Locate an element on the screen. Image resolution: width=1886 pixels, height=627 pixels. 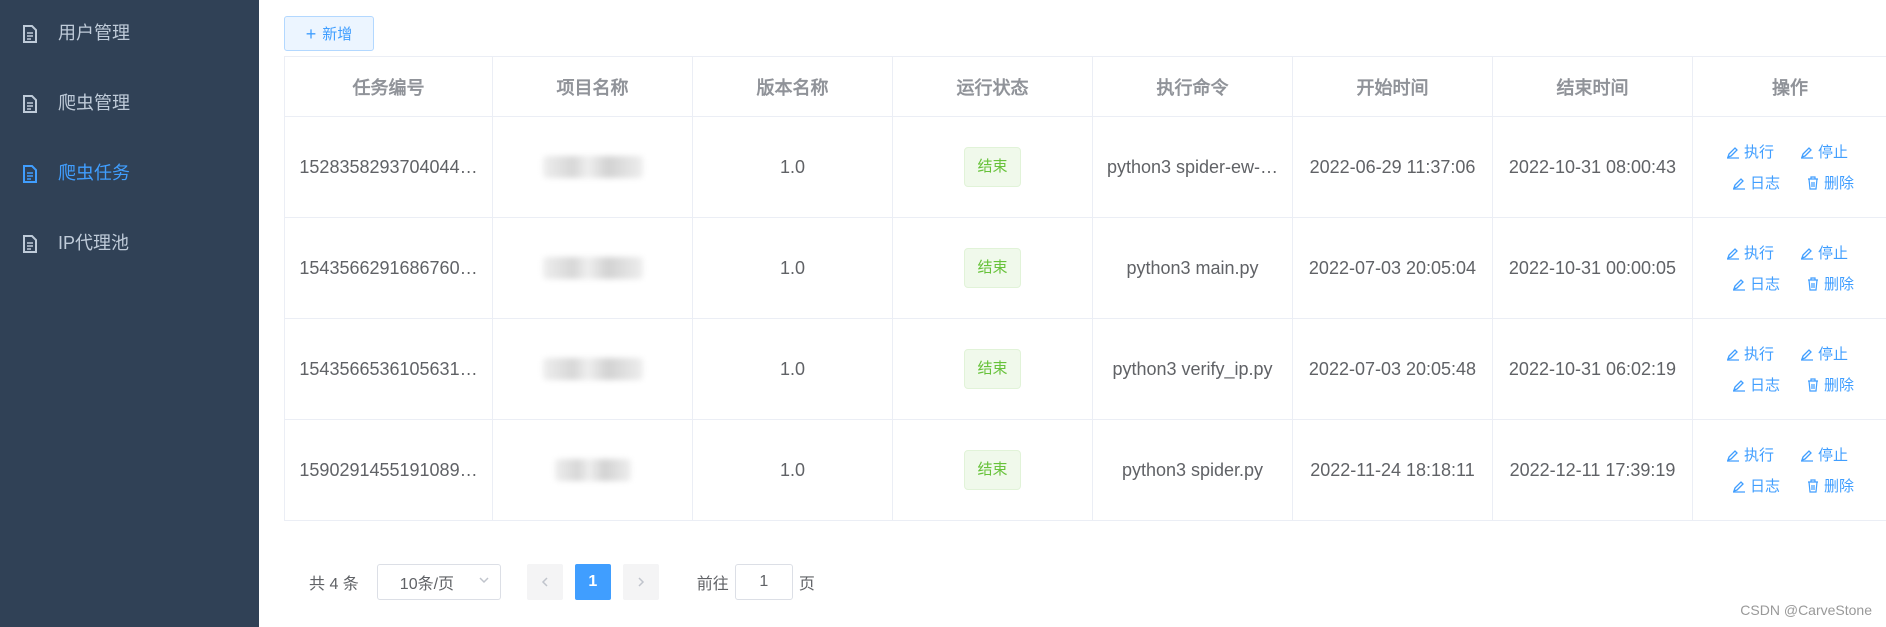
pagination: 共 4 条 10条/页 1 前往 页 is located at coordinates (562, 582).